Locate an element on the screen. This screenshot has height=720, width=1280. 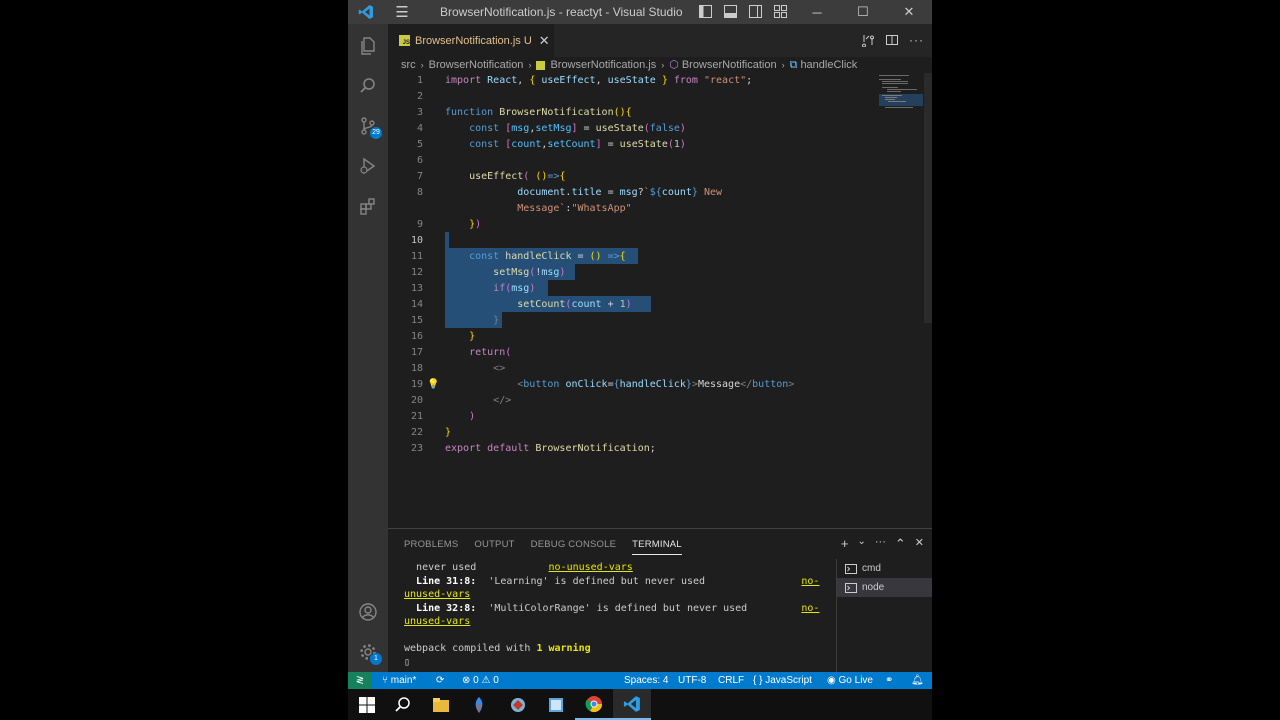
code-text: document.title = msg?`${count} New is located at coordinates (620, 192).